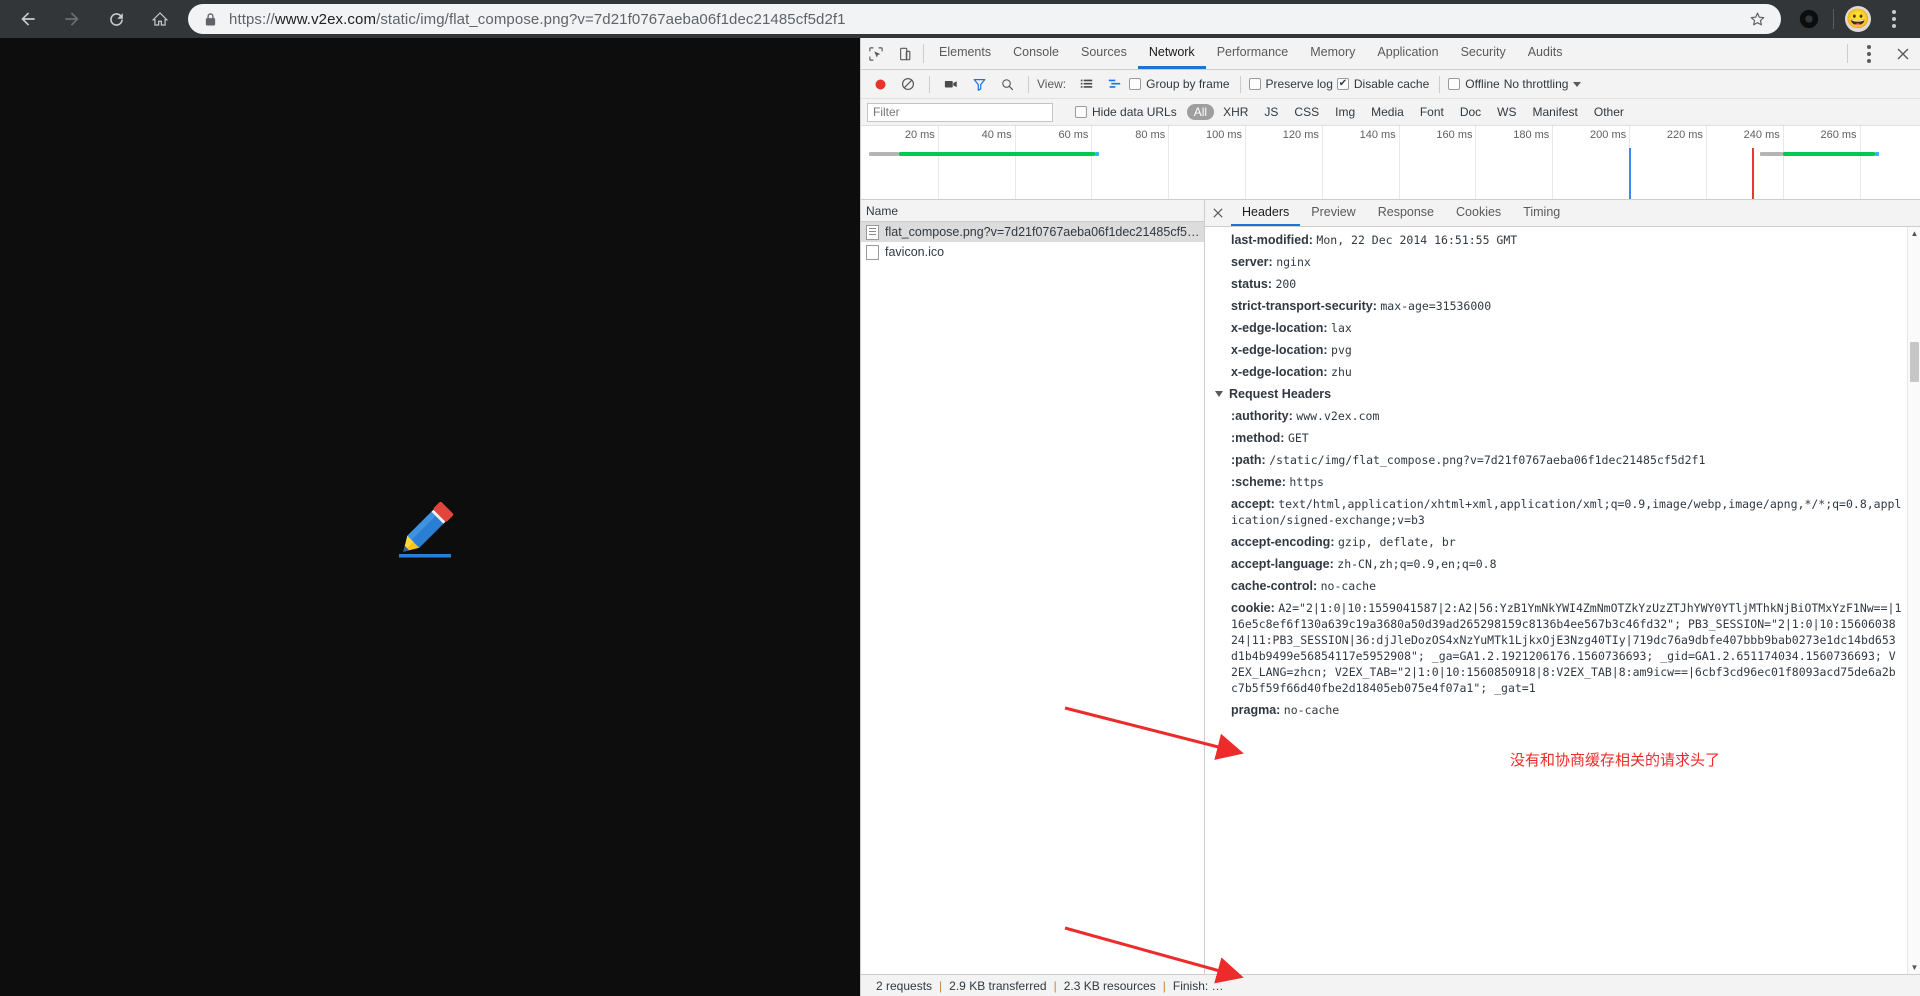 The width and height of the screenshot is (1920, 996). I want to click on tab-network: Network, so click(1171, 53).